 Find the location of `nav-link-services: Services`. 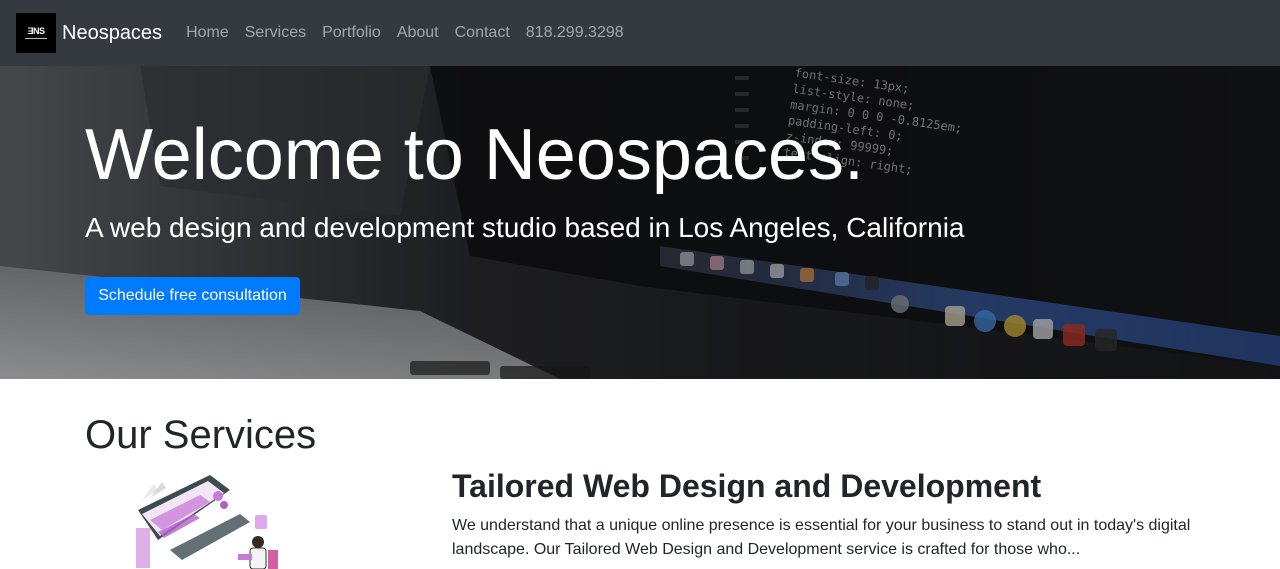

nav-link-services: Services is located at coordinates (275, 33).